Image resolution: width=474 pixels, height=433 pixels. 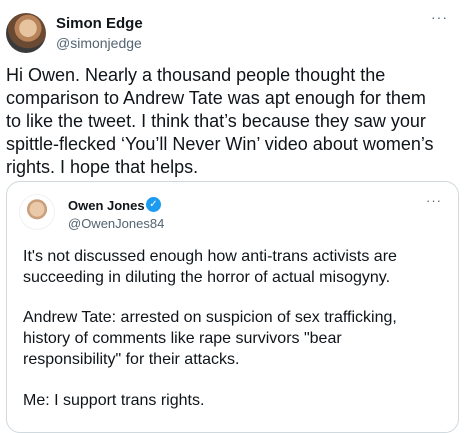 I want to click on quoted-author-name: Owen Jones, so click(x=106, y=205).